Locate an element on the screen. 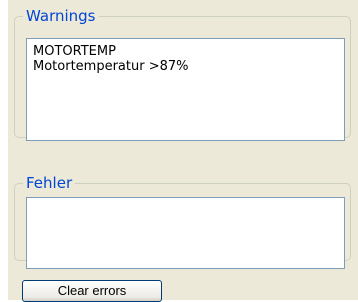  warnings-group-title: Warnings is located at coordinates (61, 16).